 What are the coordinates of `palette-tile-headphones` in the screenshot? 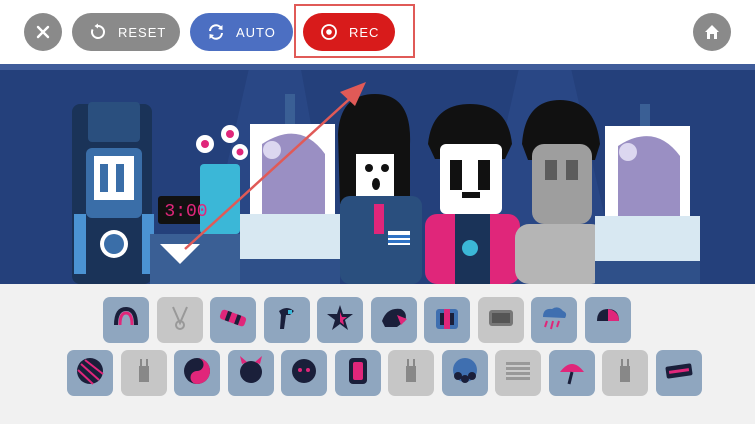 It's located at (126, 320).